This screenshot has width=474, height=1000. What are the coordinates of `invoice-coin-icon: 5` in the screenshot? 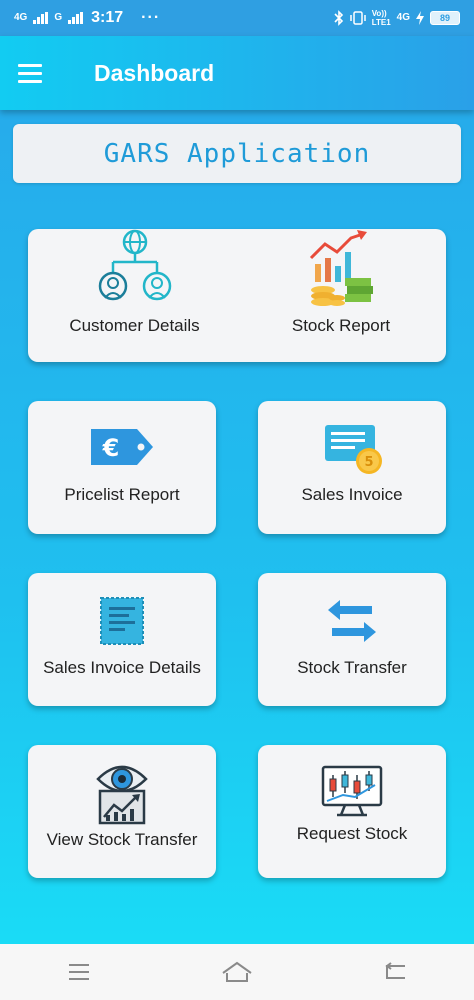 It's located at (352, 447).